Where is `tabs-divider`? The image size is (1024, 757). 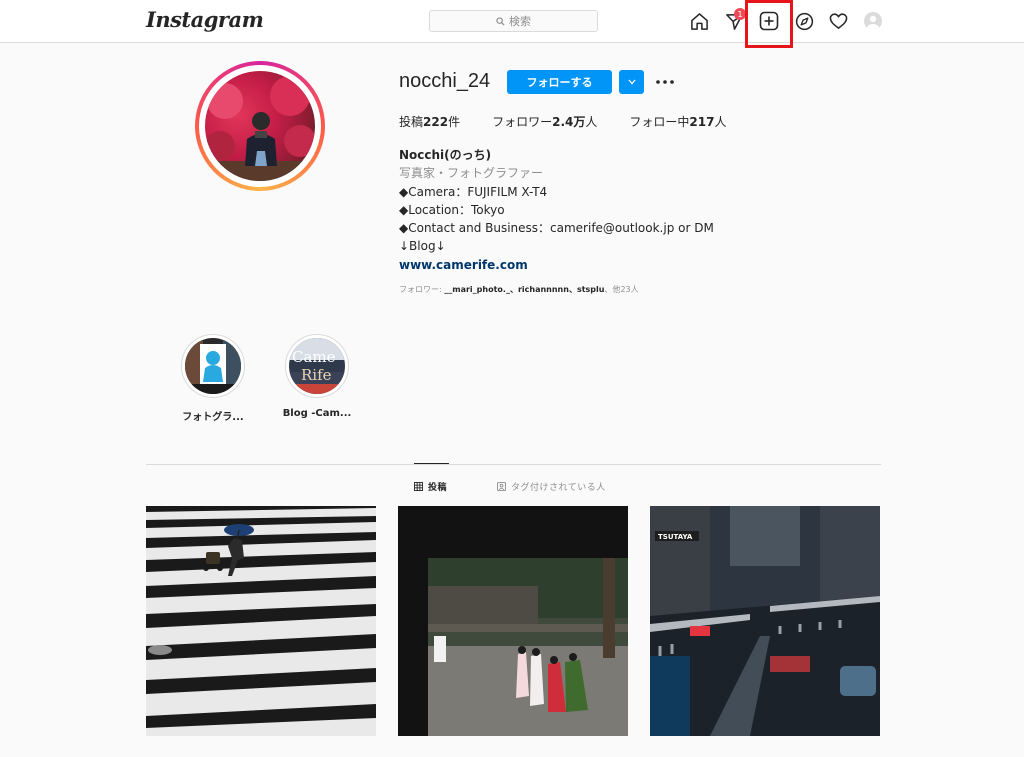
tabs-divider is located at coordinates (513, 464).